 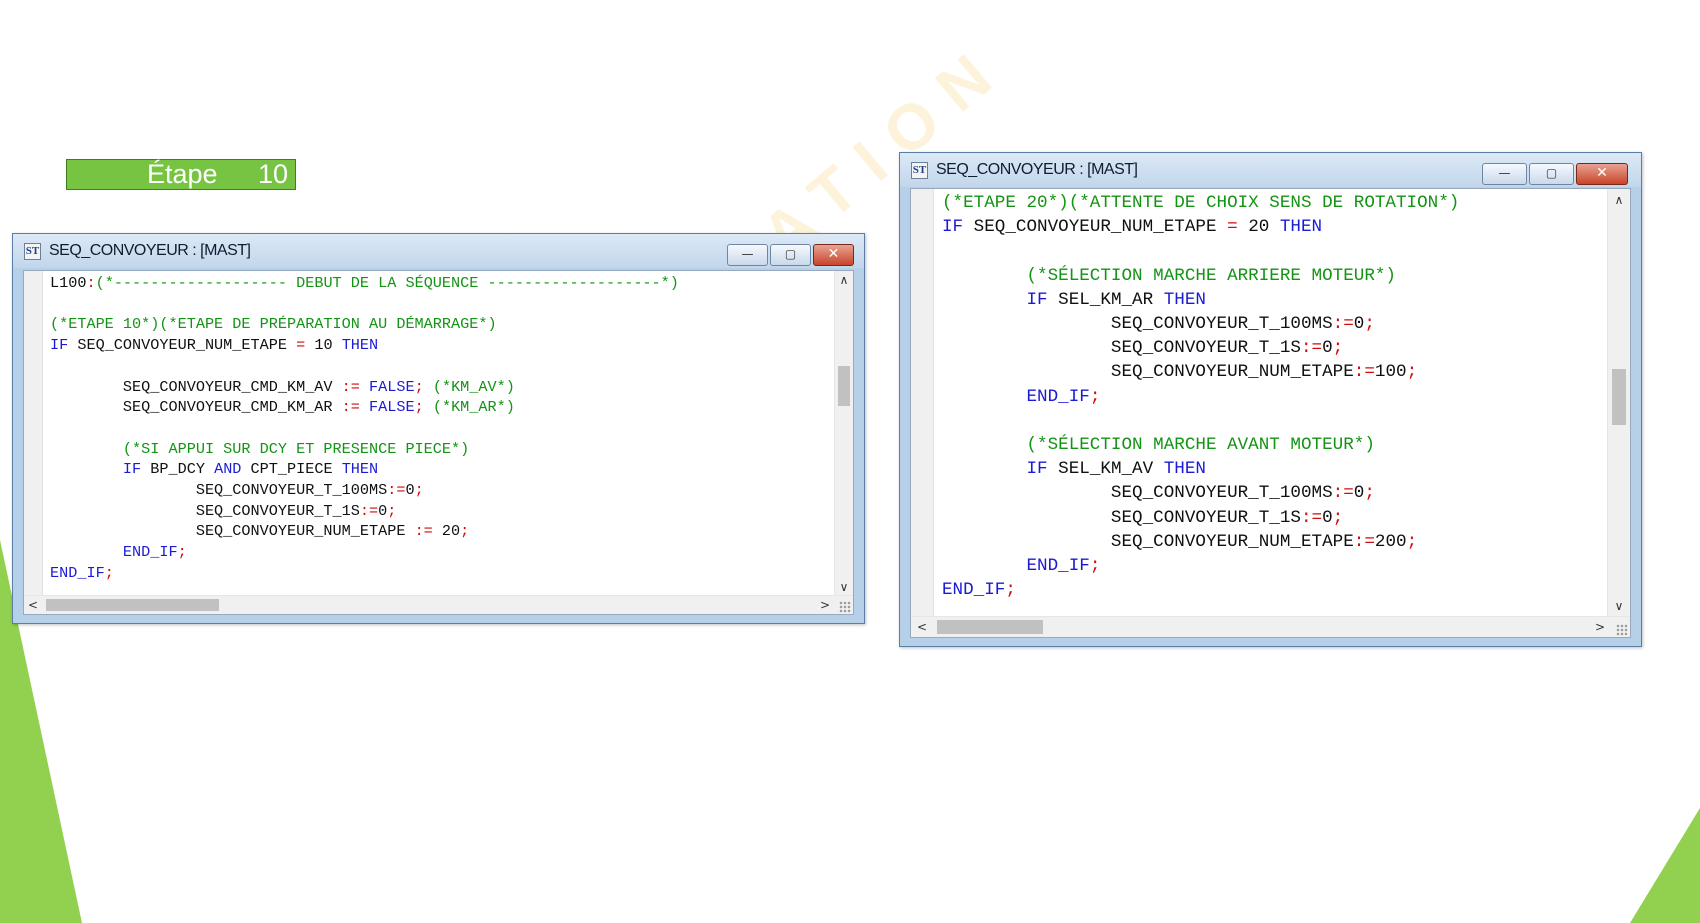 What do you see at coordinates (1232, 227) in the screenshot?
I see `code-token: =` at bounding box center [1232, 227].